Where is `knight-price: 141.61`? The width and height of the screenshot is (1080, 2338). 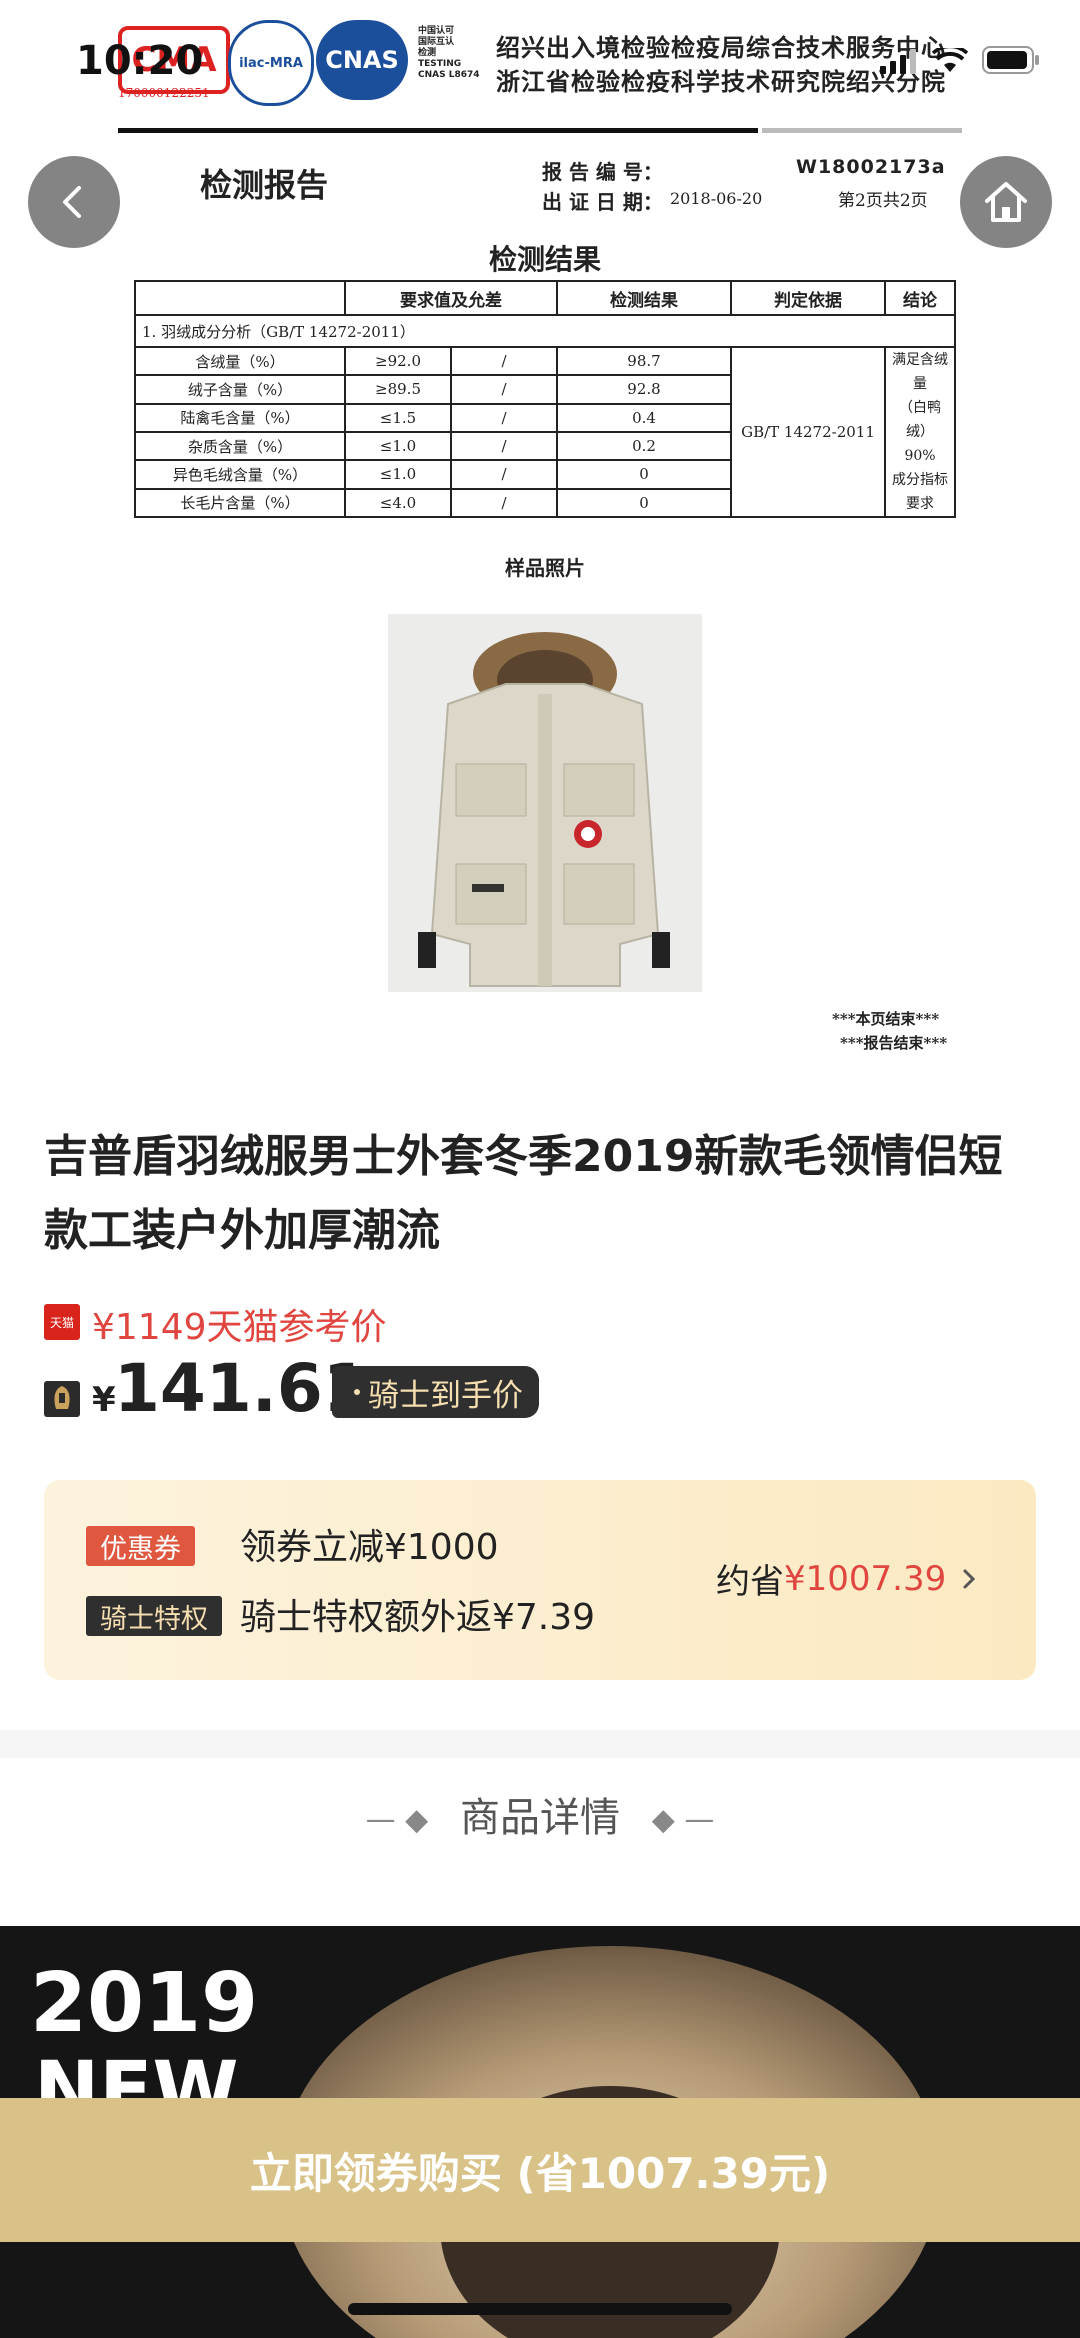
knight-price: 141.61 is located at coordinates (241, 1388).